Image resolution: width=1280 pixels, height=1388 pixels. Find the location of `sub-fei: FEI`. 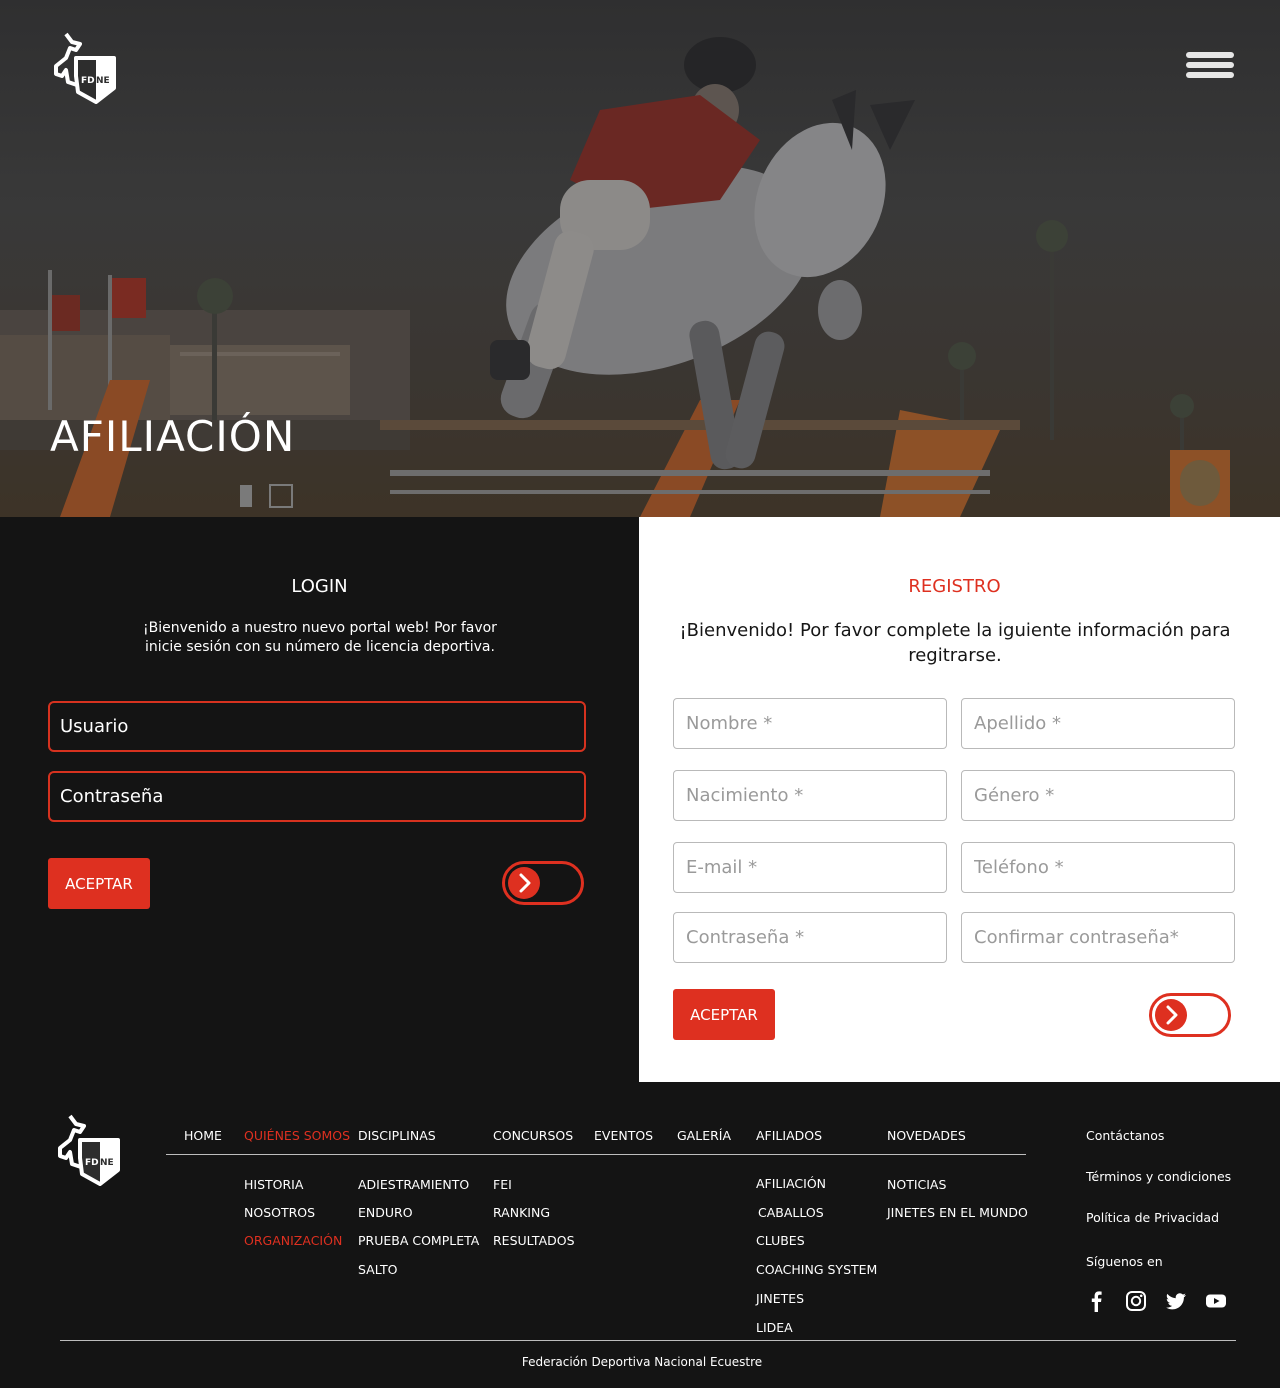

sub-fei: FEI is located at coordinates (502, 1184).